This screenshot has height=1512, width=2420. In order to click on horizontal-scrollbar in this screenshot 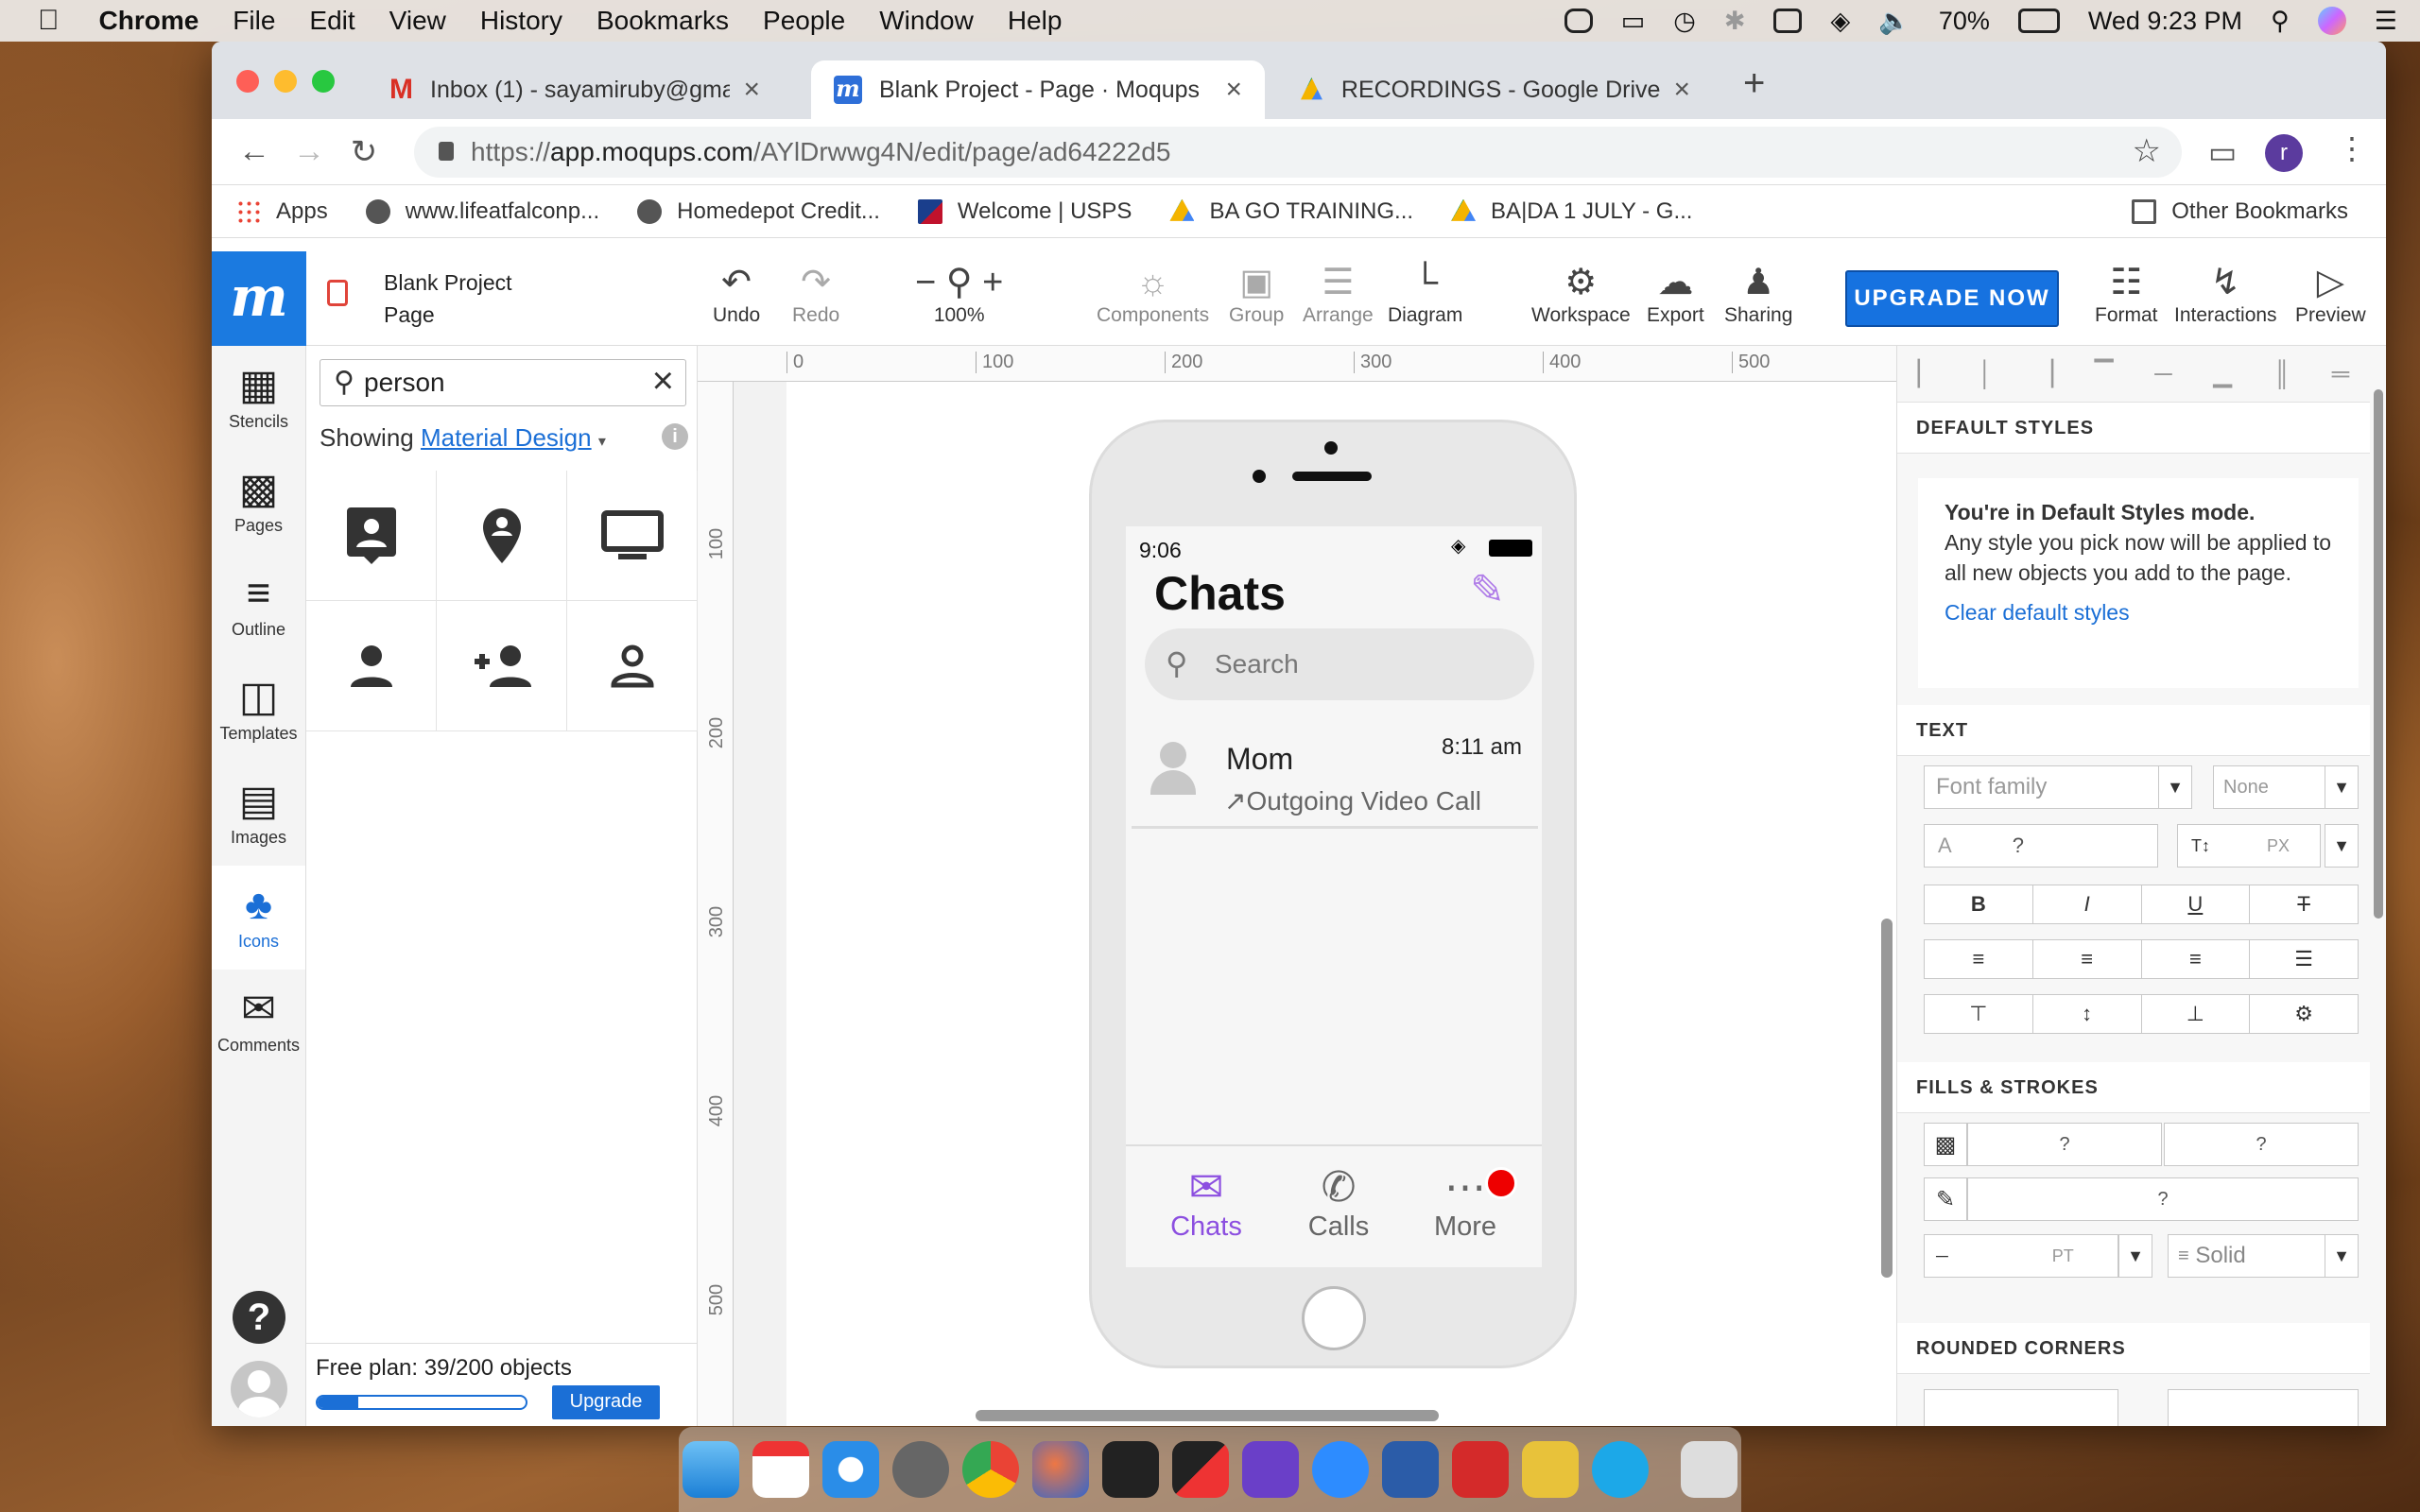, I will do `click(1207, 1415)`.